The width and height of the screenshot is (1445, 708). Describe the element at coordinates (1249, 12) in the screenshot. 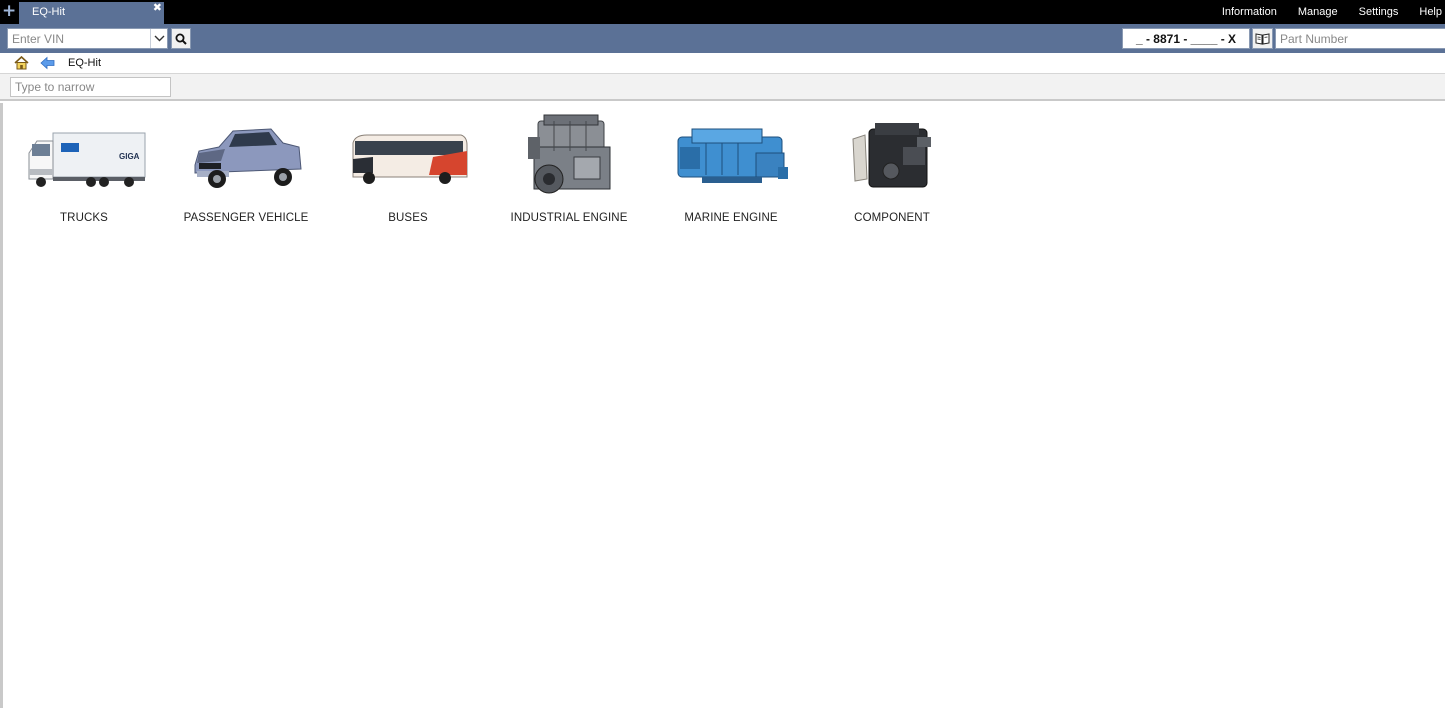

I see `menu-information: Information` at that location.